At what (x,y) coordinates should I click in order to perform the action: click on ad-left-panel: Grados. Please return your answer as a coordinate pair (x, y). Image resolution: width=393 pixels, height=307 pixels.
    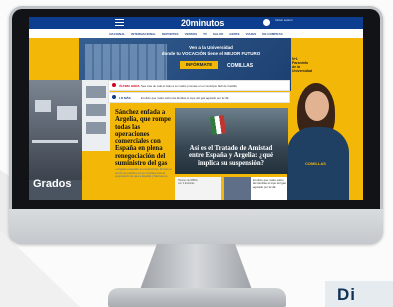
    Looking at the image, I should click on (55, 140).